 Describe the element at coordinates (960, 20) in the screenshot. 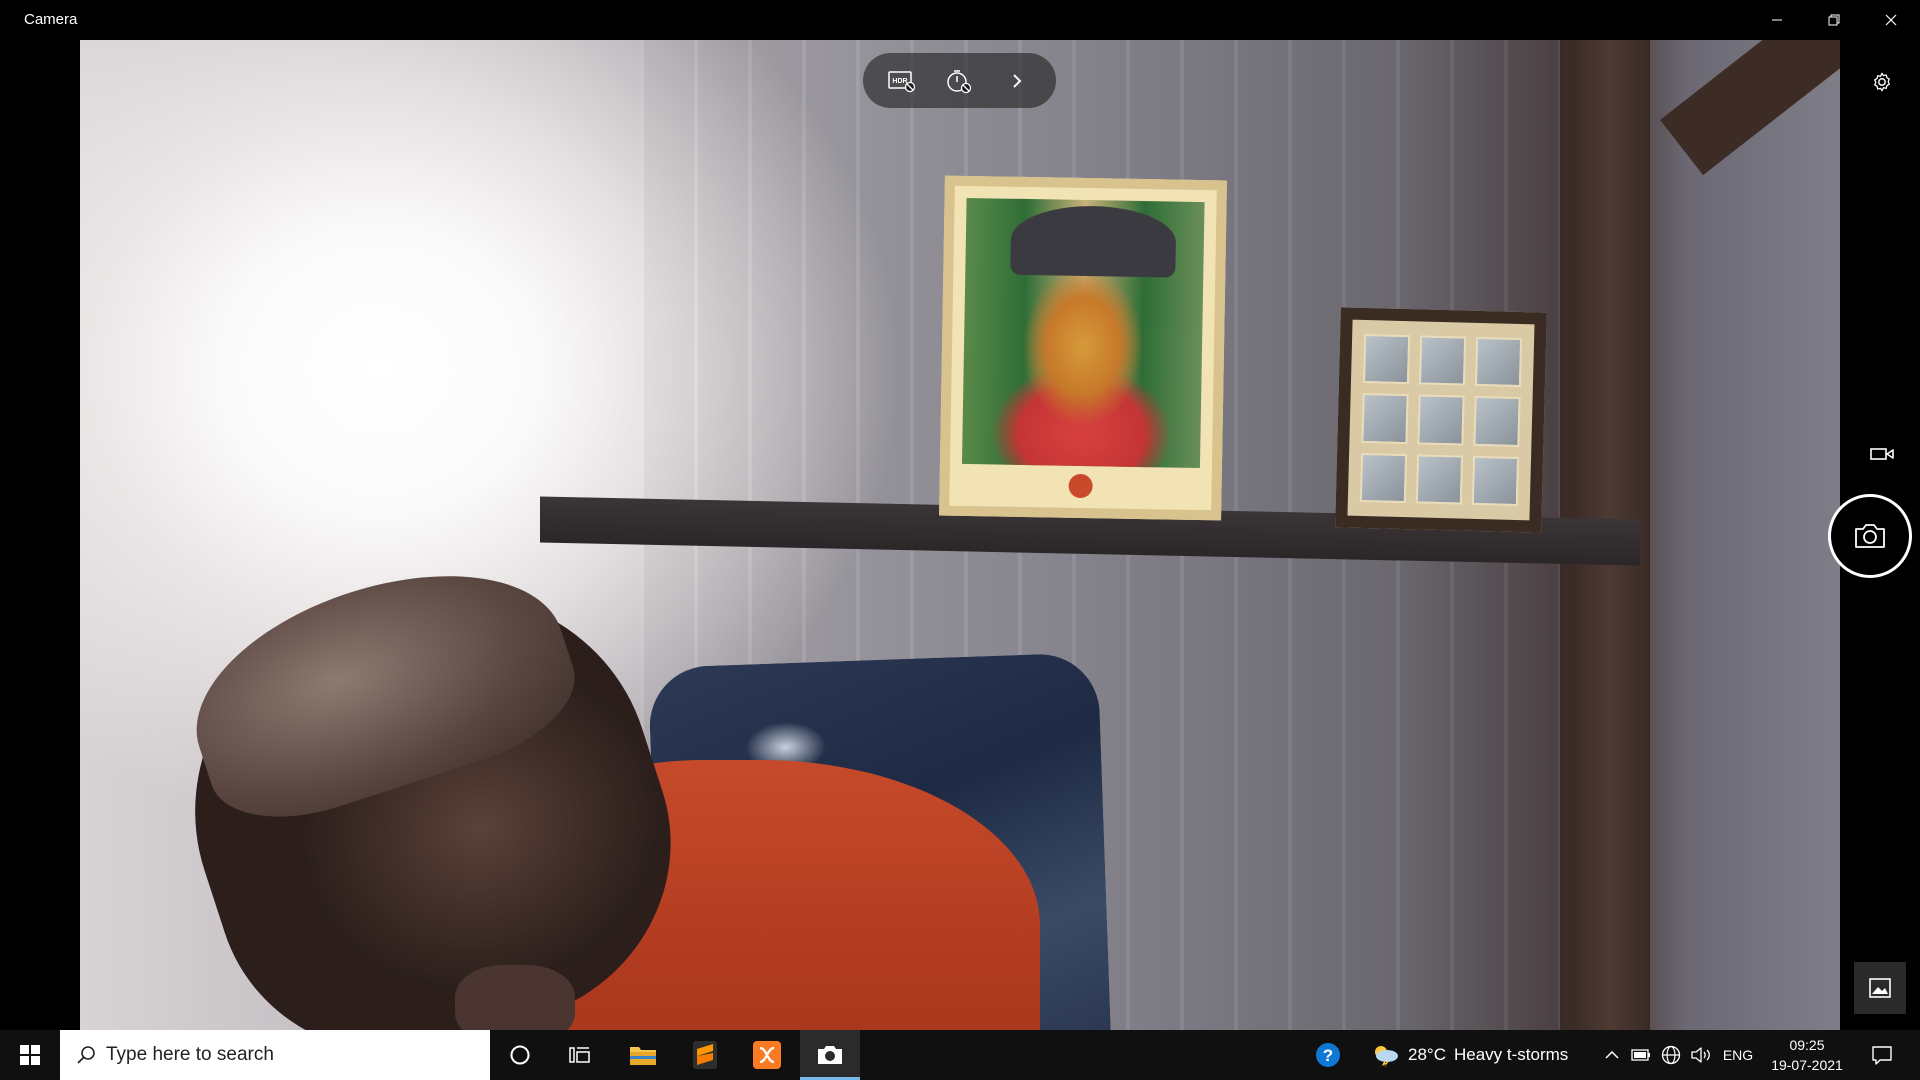

I see `title-bar: Camera` at that location.